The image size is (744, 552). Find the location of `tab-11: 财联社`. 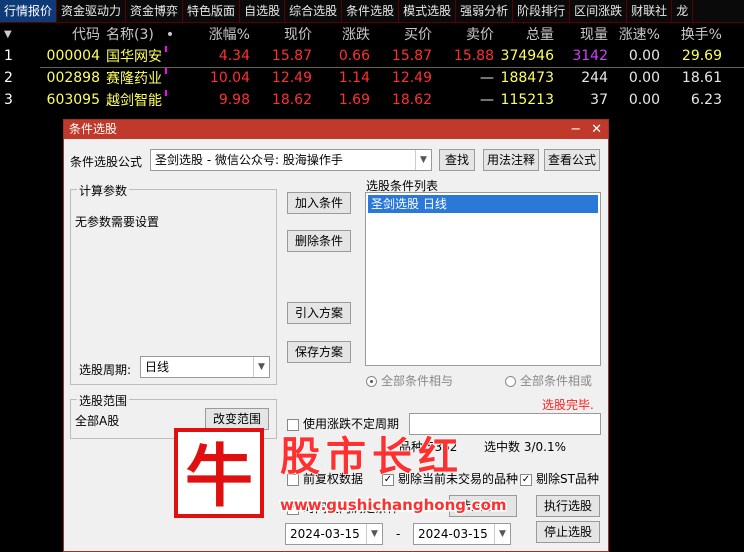

tab-11: 财联社 is located at coordinates (650, 11).